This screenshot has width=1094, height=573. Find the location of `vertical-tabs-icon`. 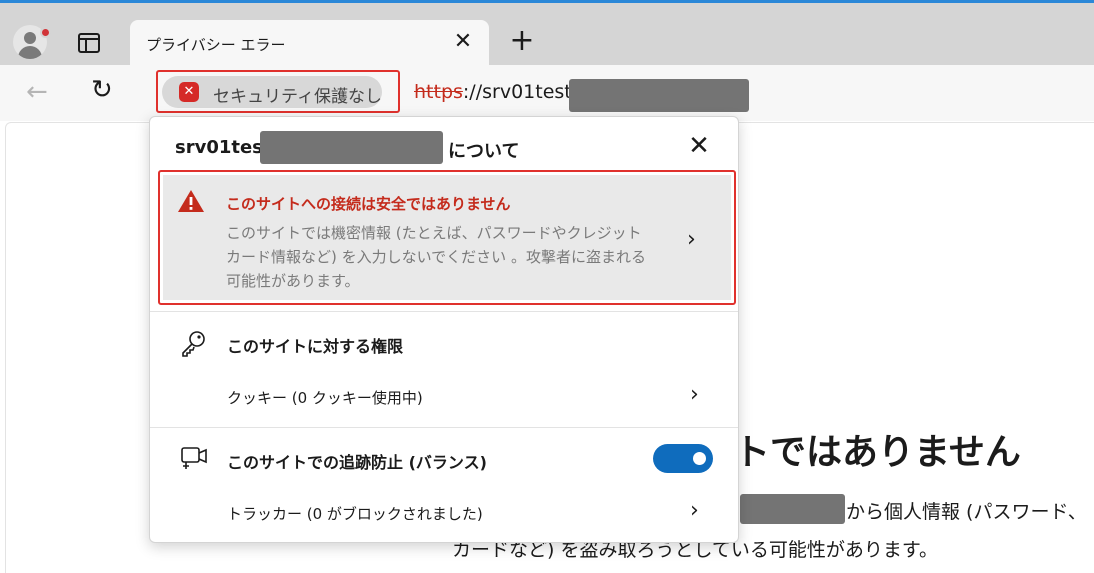

vertical-tabs-icon is located at coordinates (89, 43).